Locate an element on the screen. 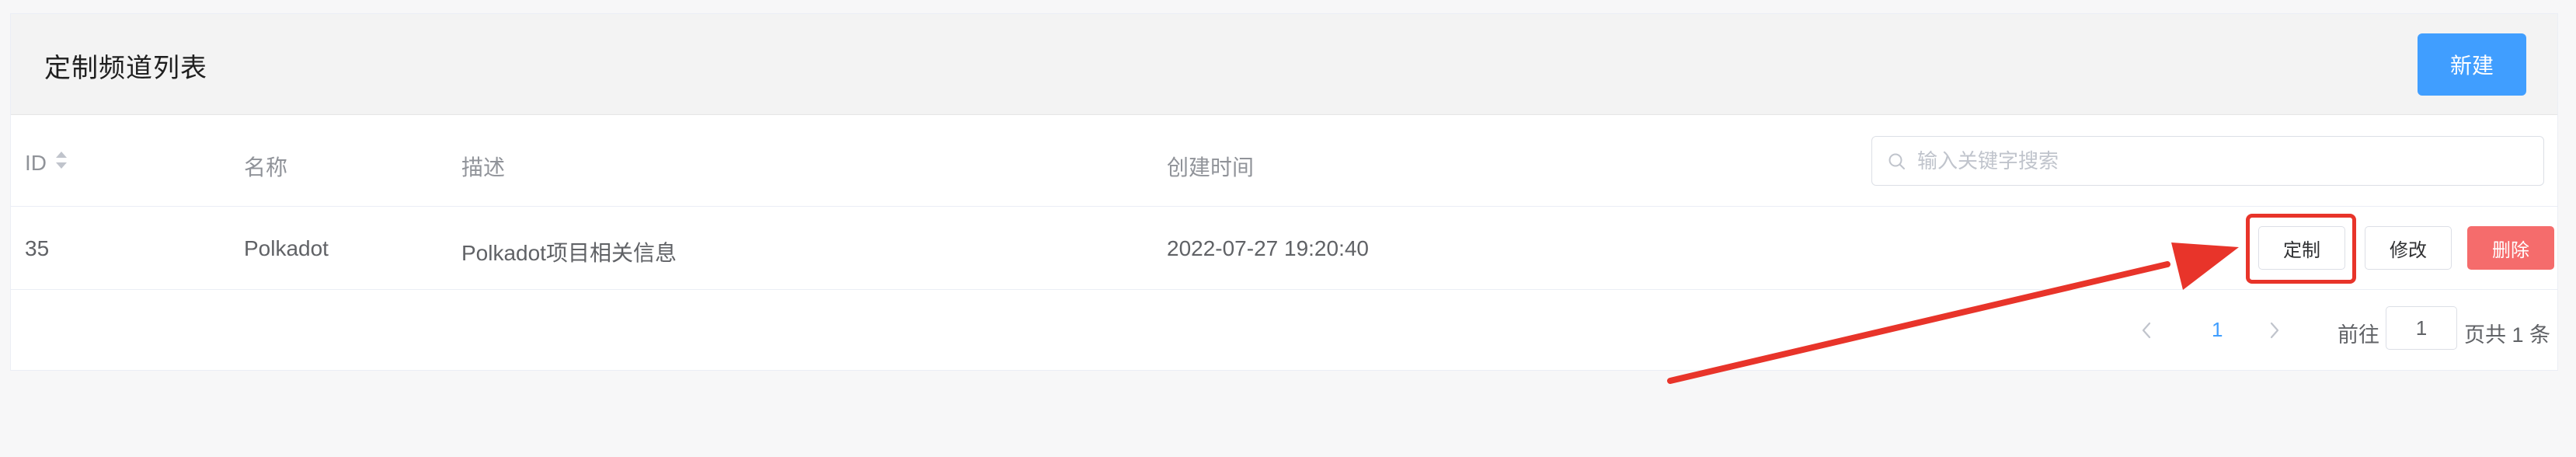  edit-button: 修改 is located at coordinates (2408, 248).